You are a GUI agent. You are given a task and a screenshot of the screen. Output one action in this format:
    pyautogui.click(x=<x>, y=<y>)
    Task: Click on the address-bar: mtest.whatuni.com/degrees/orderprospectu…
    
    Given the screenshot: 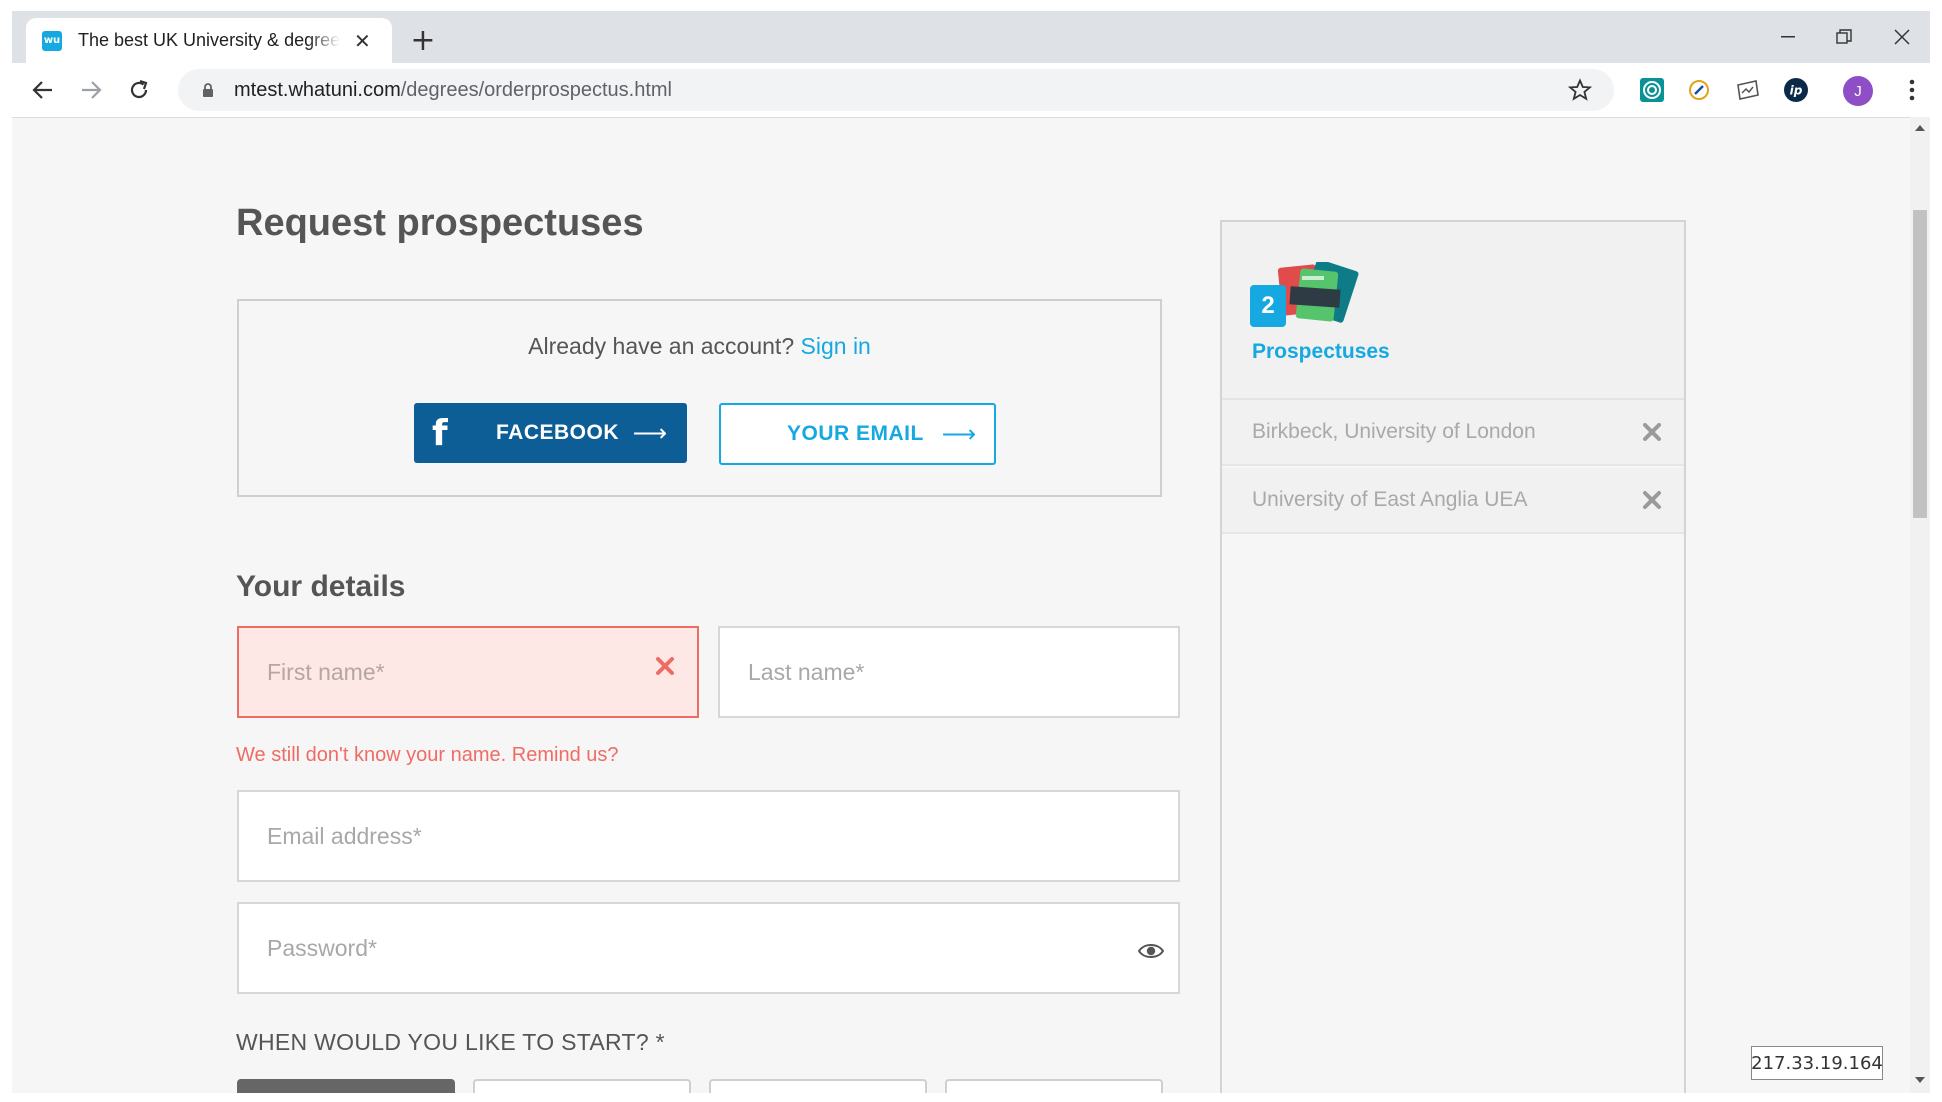 What is the action you would take?
    pyautogui.click(x=896, y=90)
    